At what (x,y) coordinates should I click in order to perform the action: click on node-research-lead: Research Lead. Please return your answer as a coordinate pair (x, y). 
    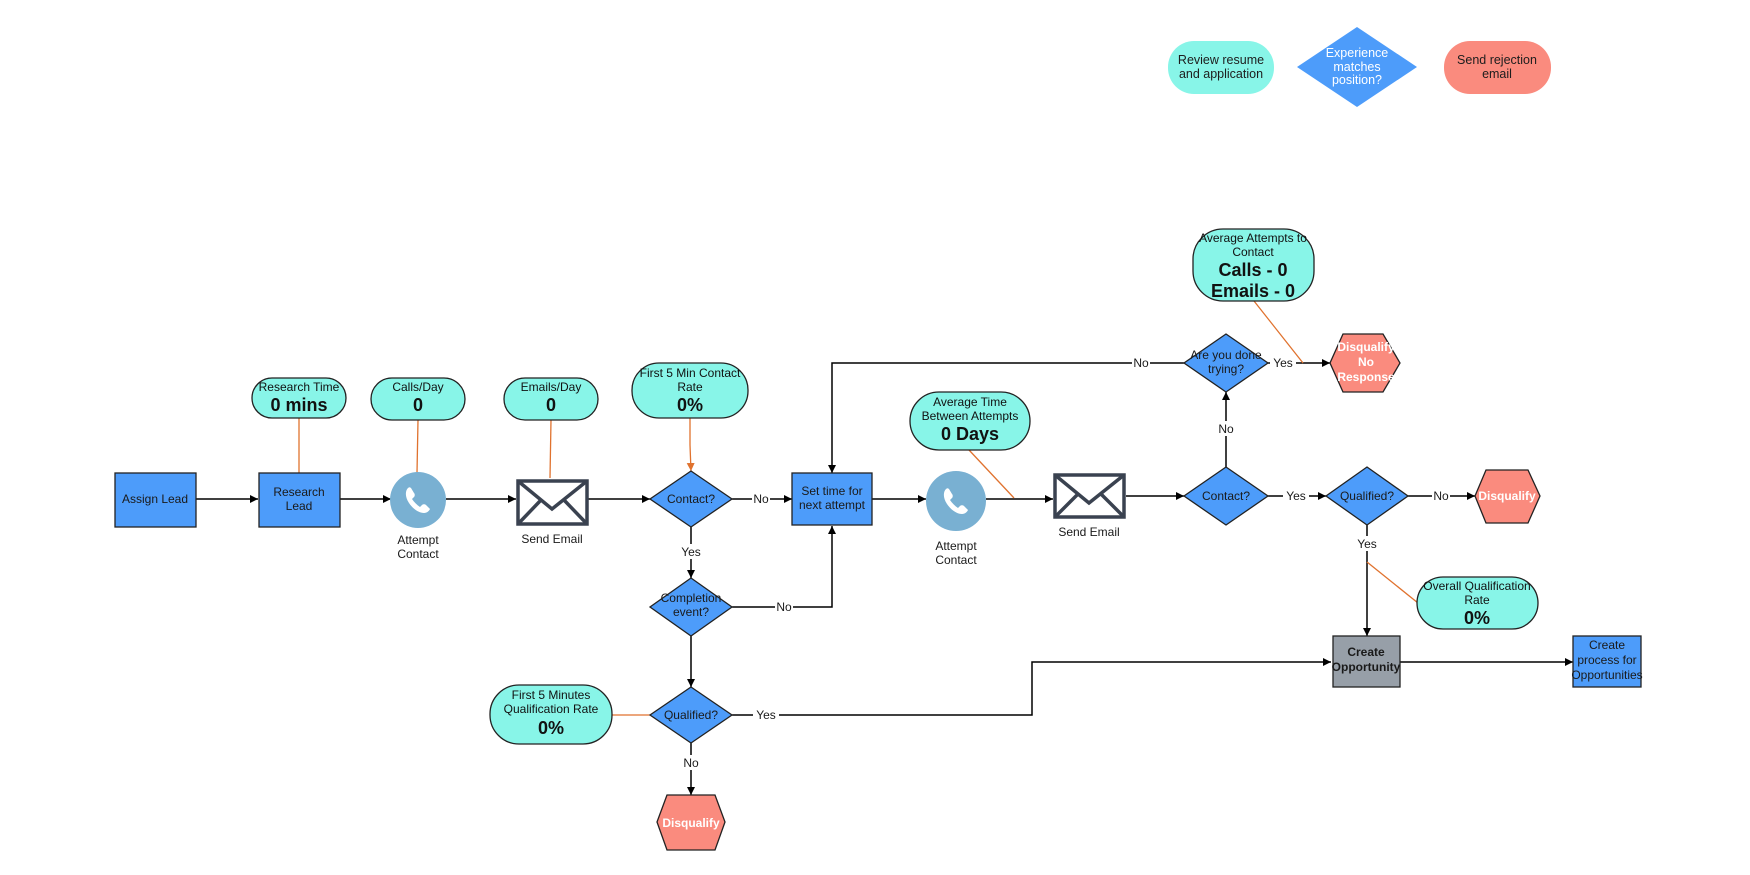
    Looking at the image, I should click on (299, 500).